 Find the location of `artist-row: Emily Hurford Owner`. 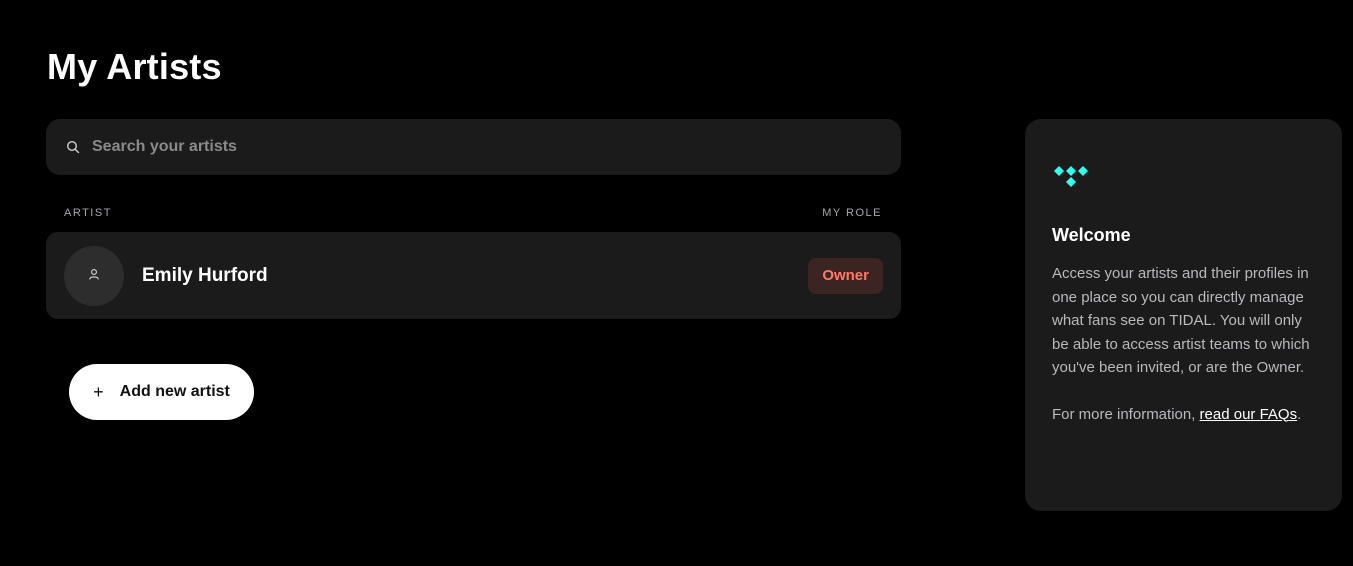

artist-row: Emily Hurford Owner is located at coordinates (473, 275).